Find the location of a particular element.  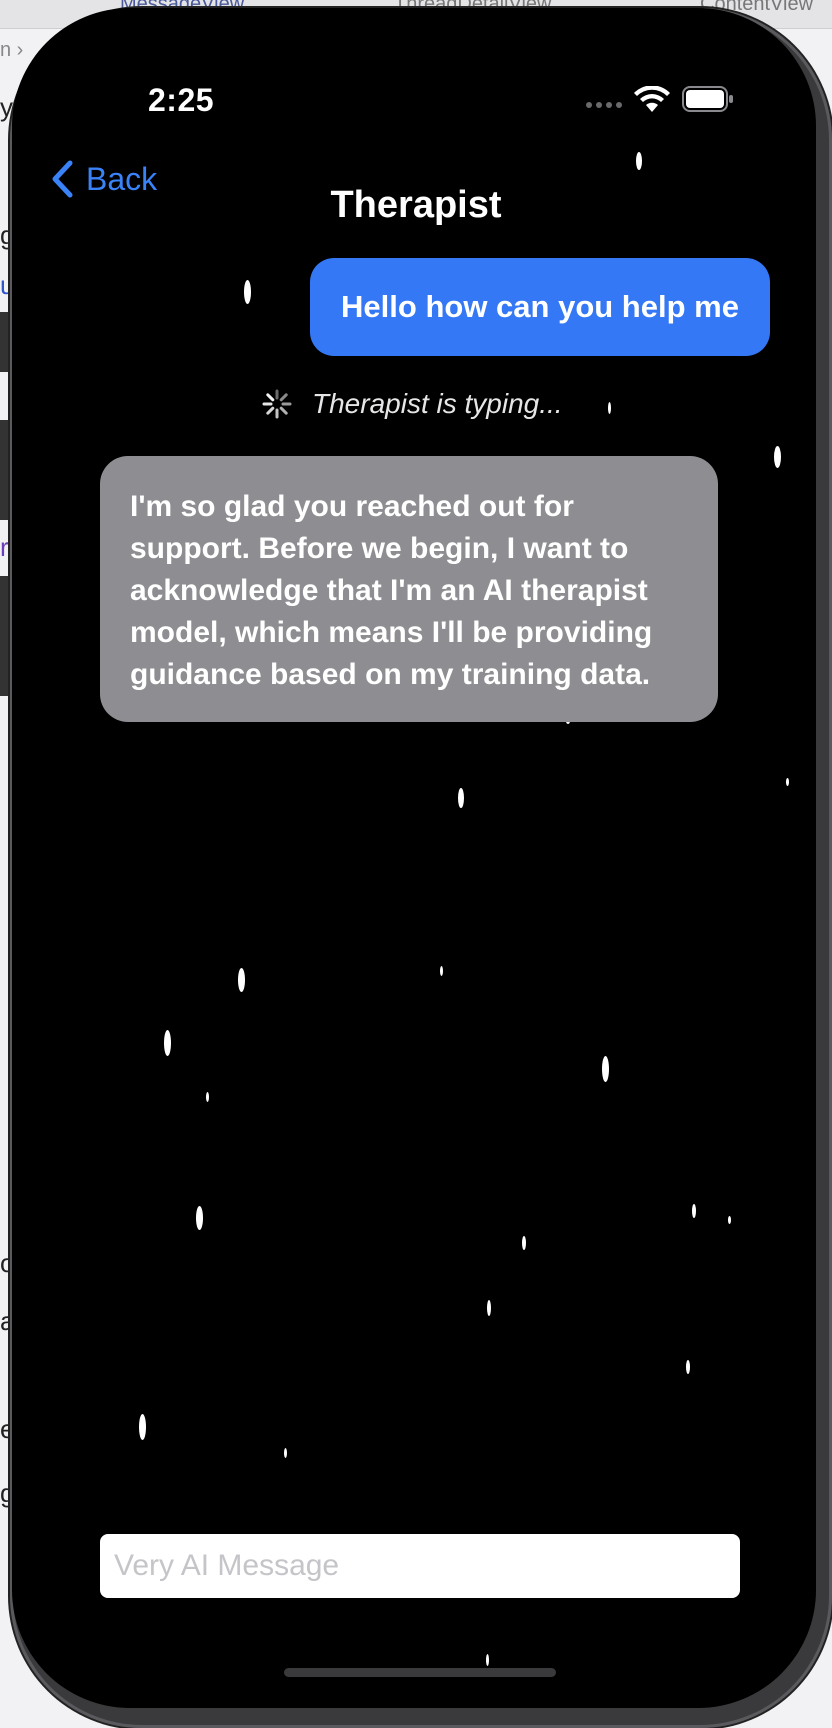

home-indicator is located at coordinates (420, 1672).